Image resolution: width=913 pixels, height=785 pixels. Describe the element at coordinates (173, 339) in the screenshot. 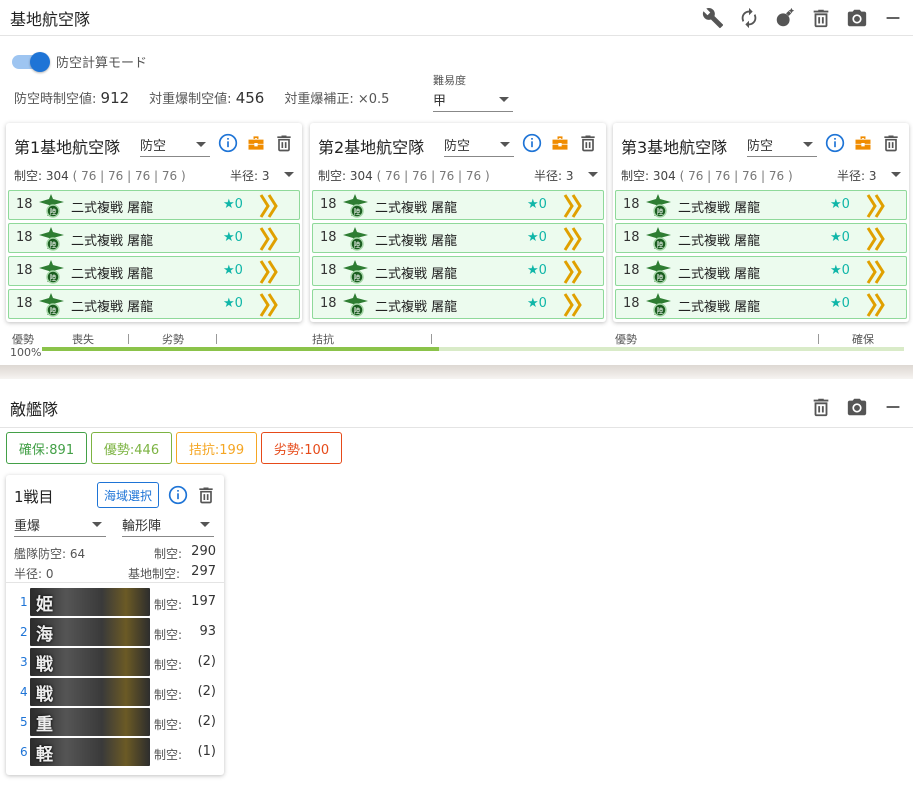

I see `zone-incapable: 劣勢` at that location.